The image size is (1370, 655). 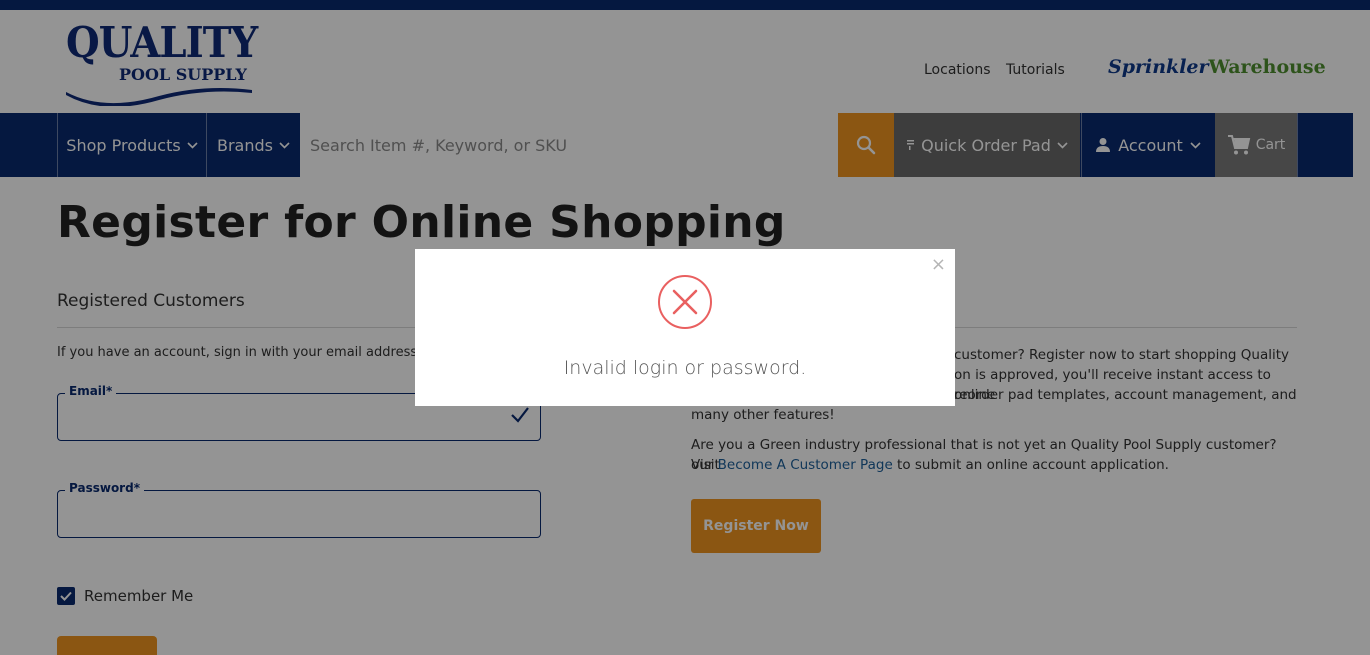 What do you see at coordinates (685, 302) in the screenshot?
I see `error-x-icon` at bounding box center [685, 302].